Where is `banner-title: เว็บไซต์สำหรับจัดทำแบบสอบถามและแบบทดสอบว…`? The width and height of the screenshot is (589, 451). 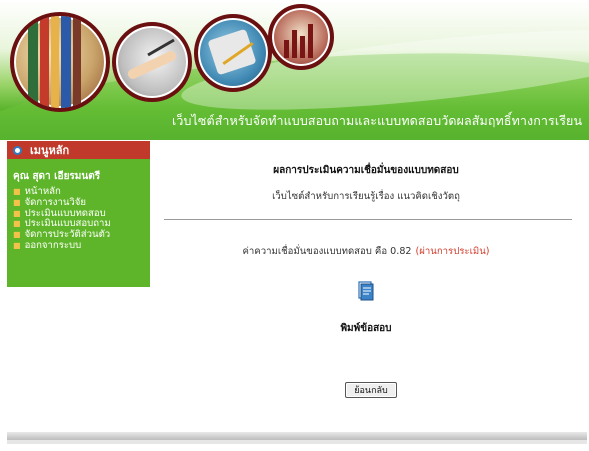
banner-title: เว็บไซต์สำหรับจัดทำแบบสอบถามและแบบทดสอบว… is located at coordinates (377, 120).